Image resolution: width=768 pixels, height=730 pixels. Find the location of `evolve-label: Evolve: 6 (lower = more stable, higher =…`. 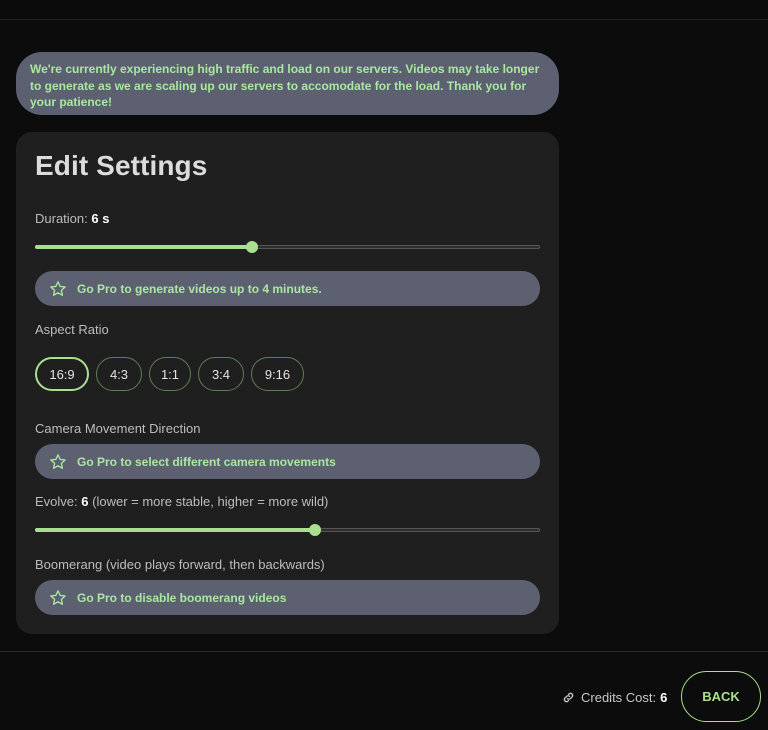

evolve-label: Evolve: 6 (lower = more stable, higher =… is located at coordinates (182, 501).